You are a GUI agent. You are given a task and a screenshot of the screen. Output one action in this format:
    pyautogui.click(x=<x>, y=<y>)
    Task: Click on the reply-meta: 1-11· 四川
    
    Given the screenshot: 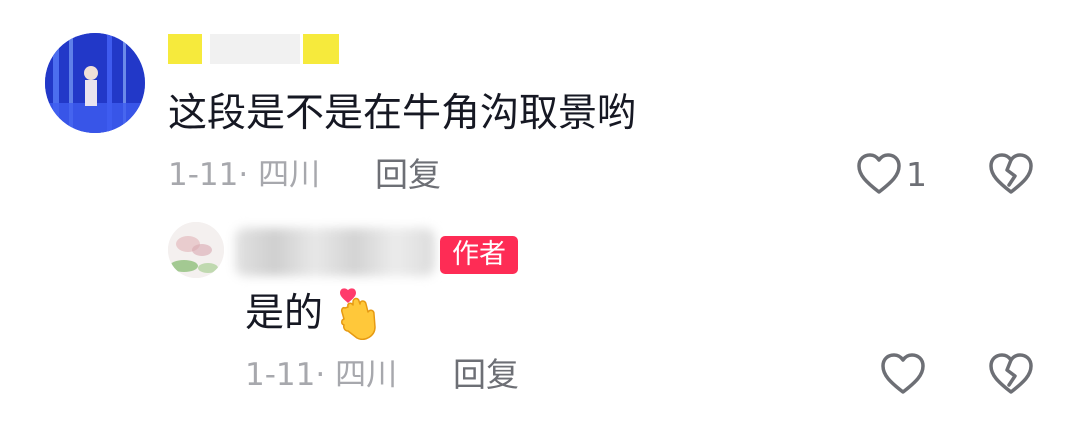 What is the action you would take?
    pyautogui.click(x=321, y=375)
    